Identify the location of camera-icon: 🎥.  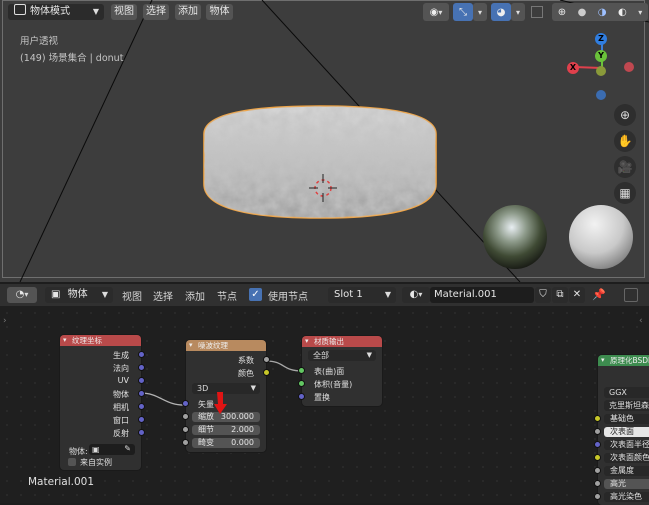
(625, 167).